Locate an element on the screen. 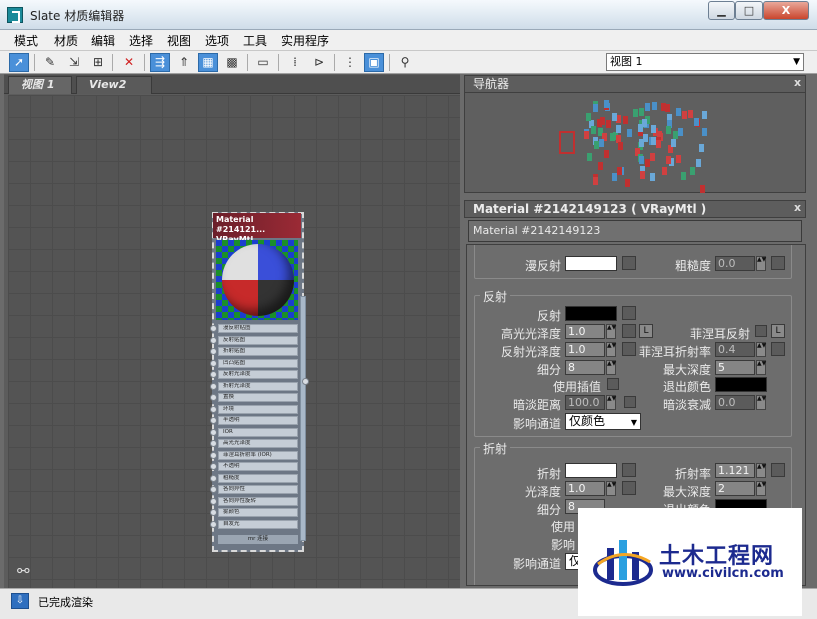 Image resolution: width=817 pixels, height=619 pixels. diffuse-swatch is located at coordinates (591, 263).